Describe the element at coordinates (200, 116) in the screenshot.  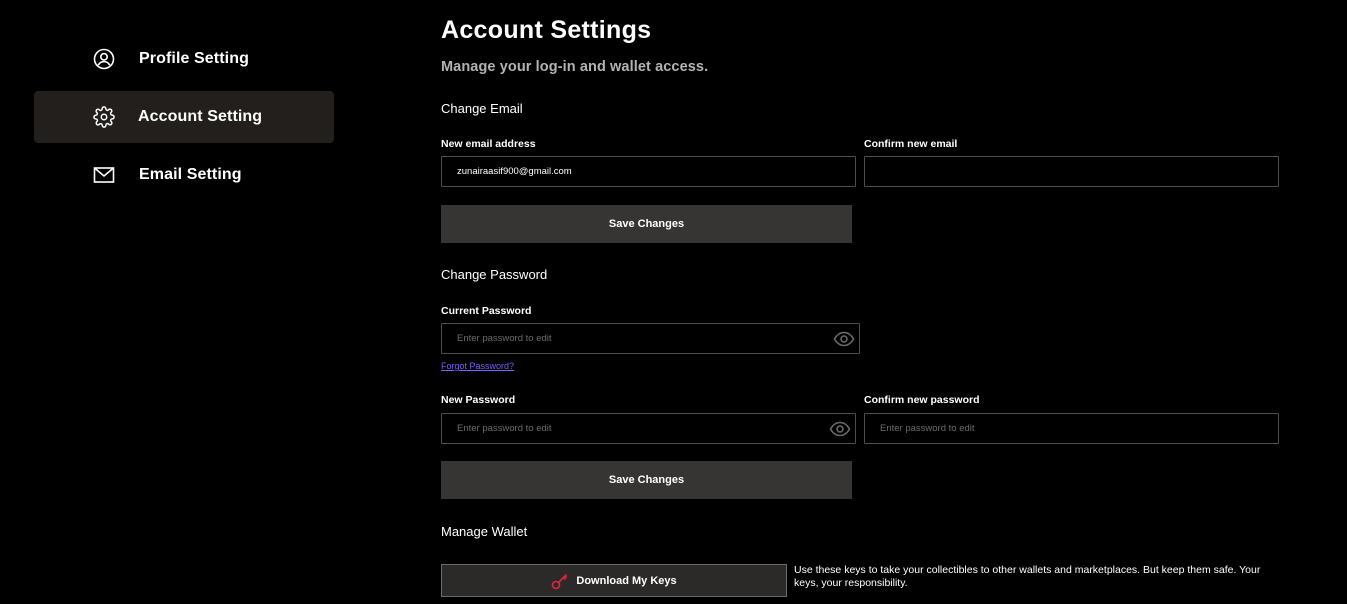
I see `sidebar-item-label: Account Setting` at that location.